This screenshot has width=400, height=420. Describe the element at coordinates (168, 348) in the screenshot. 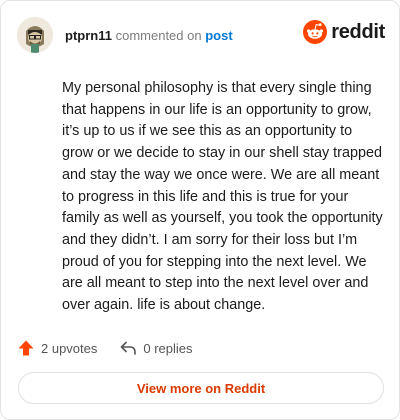

I see `replies-count: 0 replies` at that location.